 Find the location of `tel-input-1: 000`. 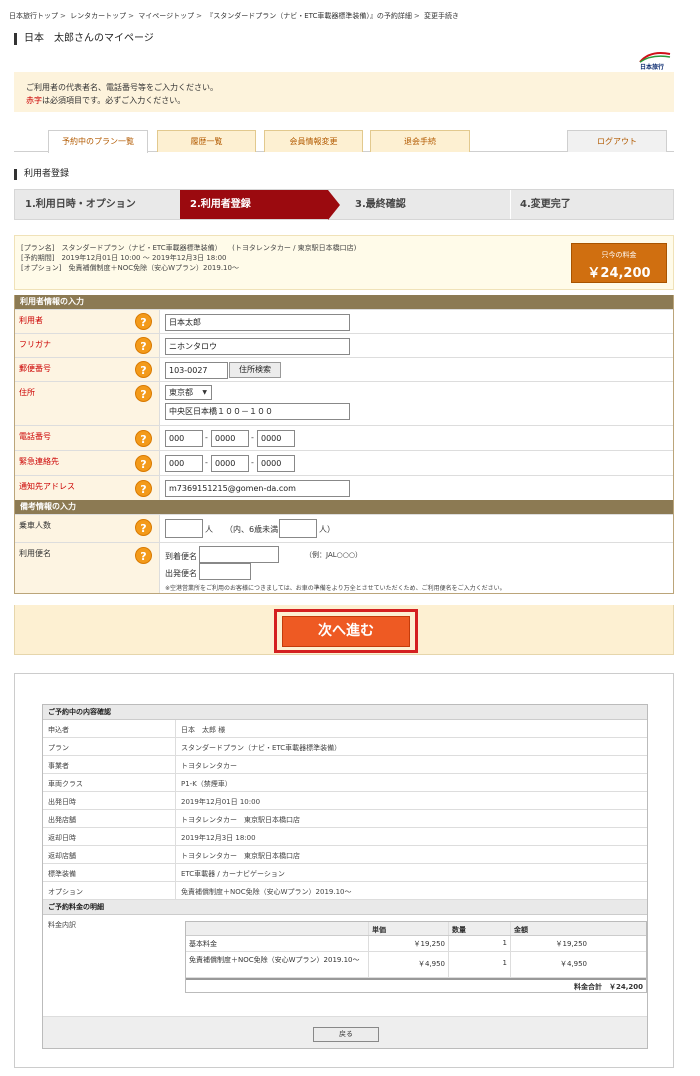

tel-input-1: 000 is located at coordinates (184, 438).